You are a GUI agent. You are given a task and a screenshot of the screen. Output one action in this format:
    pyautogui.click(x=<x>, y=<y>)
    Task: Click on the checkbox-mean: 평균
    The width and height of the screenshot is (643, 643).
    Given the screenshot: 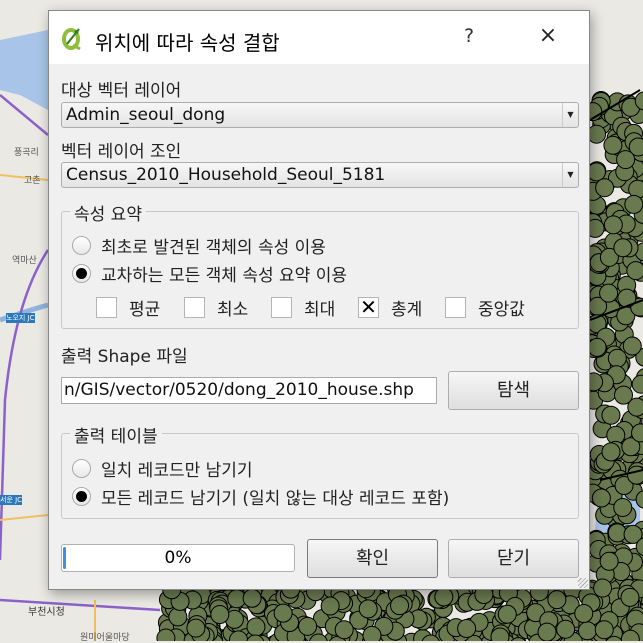 What is the action you would take?
    pyautogui.click(x=128, y=308)
    